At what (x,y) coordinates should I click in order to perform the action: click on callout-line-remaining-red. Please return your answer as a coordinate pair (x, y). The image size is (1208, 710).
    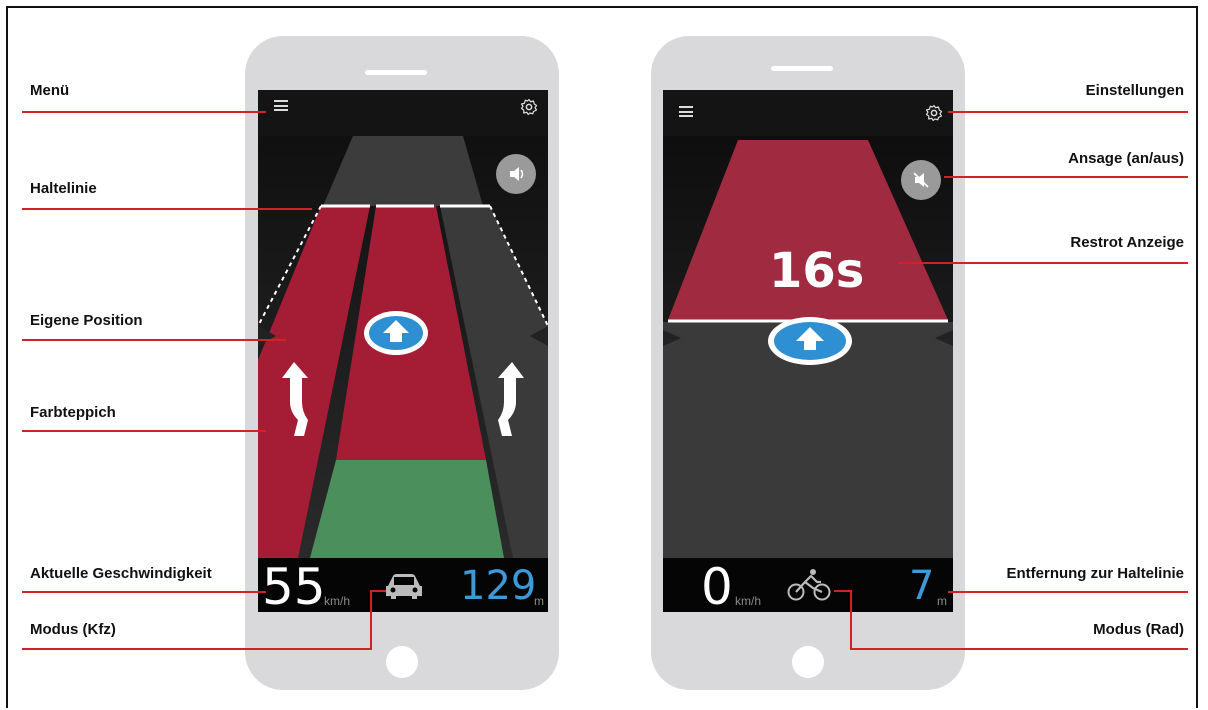
    Looking at the image, I should click on (1043, 263).